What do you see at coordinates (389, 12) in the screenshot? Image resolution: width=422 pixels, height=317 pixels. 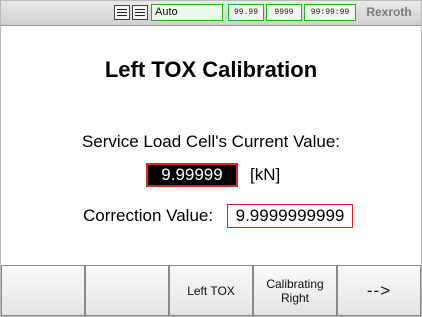 I see `brand-logo: Rexroth` at bounding box center [389, 12].